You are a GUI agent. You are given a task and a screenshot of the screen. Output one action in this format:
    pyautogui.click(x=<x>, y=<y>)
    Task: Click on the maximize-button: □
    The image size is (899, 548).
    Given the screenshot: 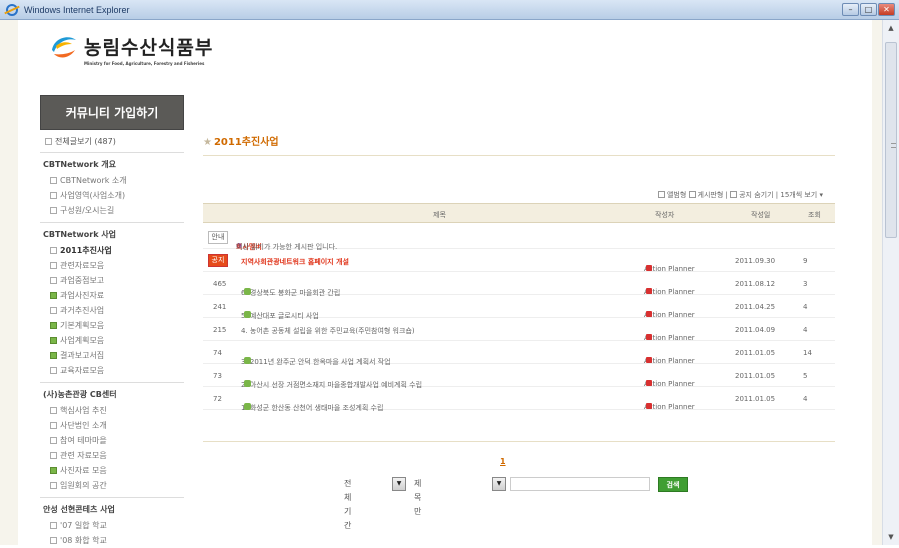 What is the action you would take?
    pyautogui.click(x=868, y=9)
    